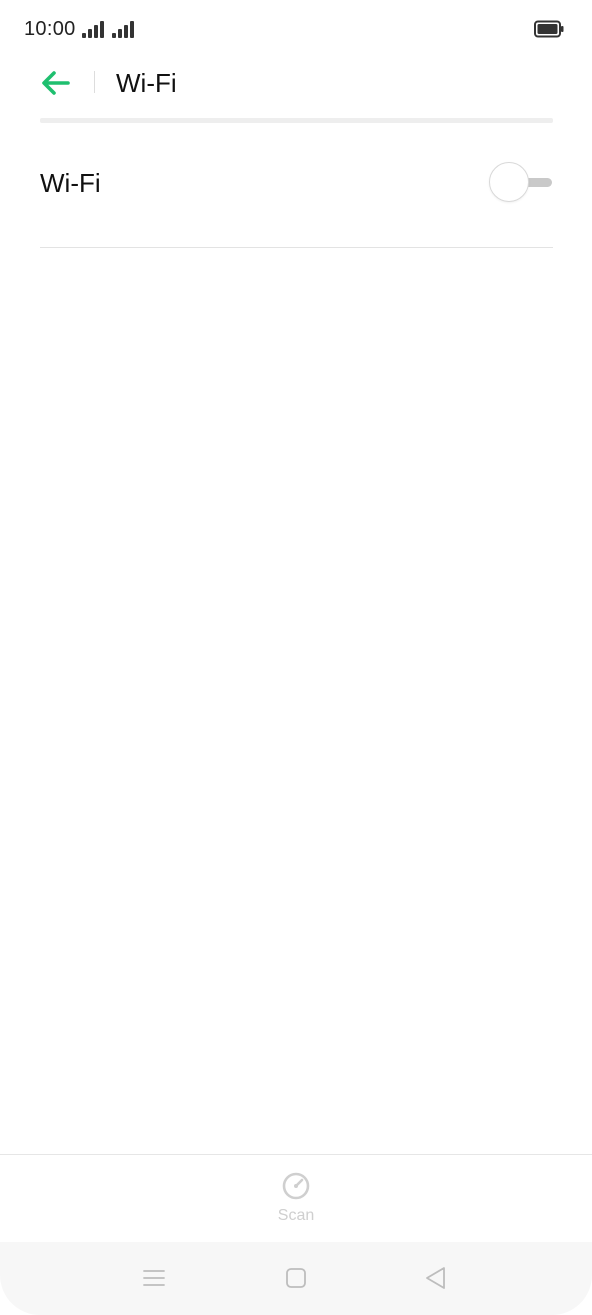 Image resolution: width=592 pixels, height=1315 pixels. I want to click on home-square-icon, so click(296, 1278).